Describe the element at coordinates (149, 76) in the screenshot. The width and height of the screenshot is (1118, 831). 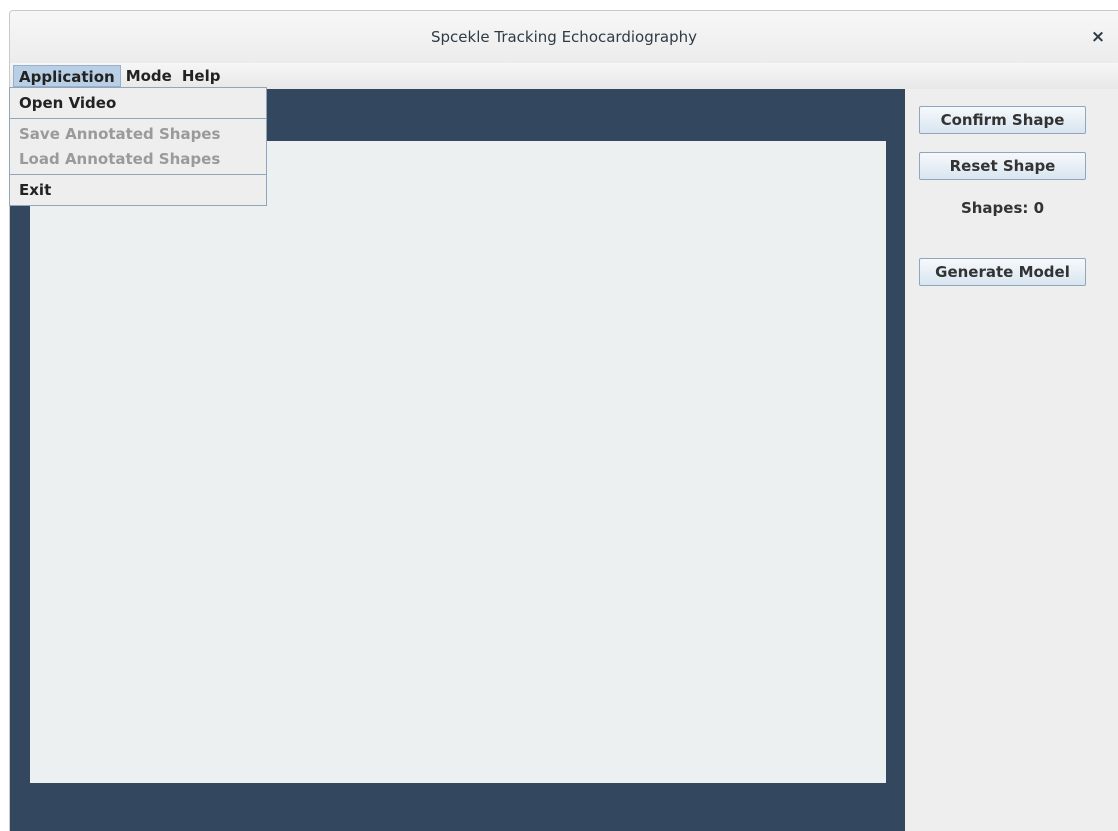
I see `menu-mode: Mode` at that location.